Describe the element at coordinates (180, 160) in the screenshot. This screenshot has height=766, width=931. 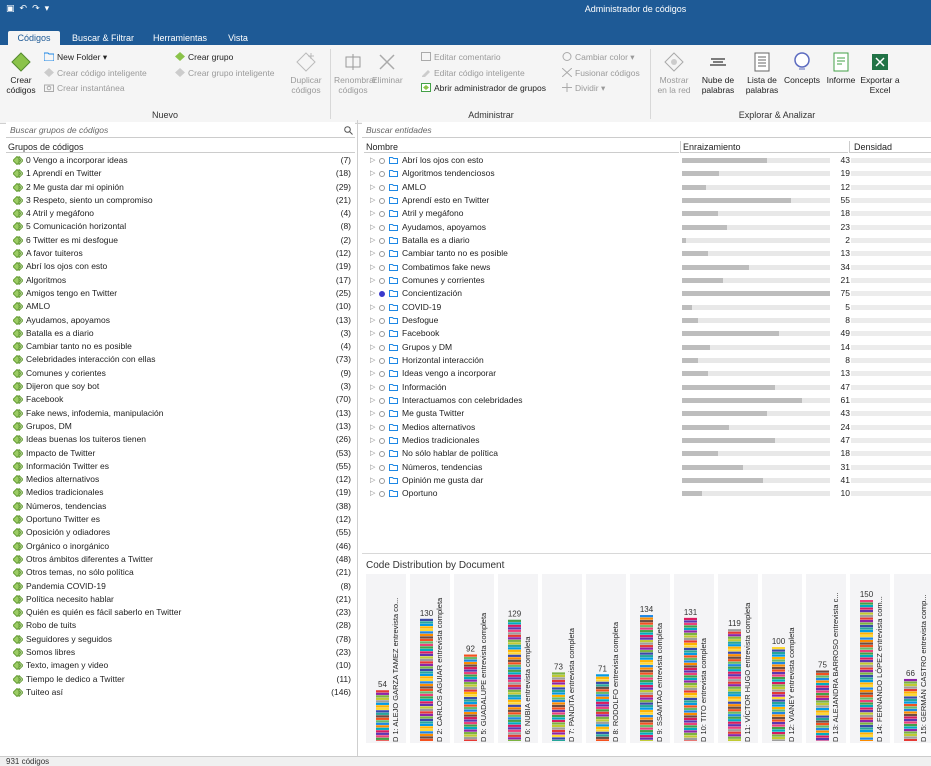
I see `code-group-row: 0 Vengo a incorporar ideas (7)` at that location.